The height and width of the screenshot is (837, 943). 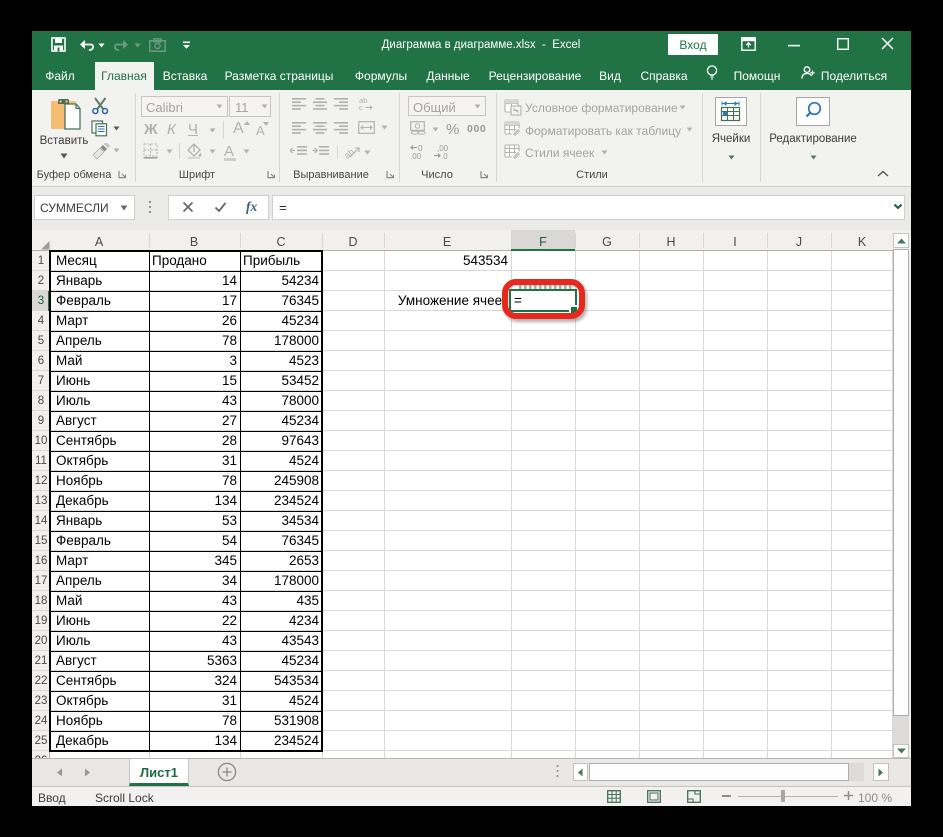 I want to click on svg-text: ,00, so click(x=416, y=155).